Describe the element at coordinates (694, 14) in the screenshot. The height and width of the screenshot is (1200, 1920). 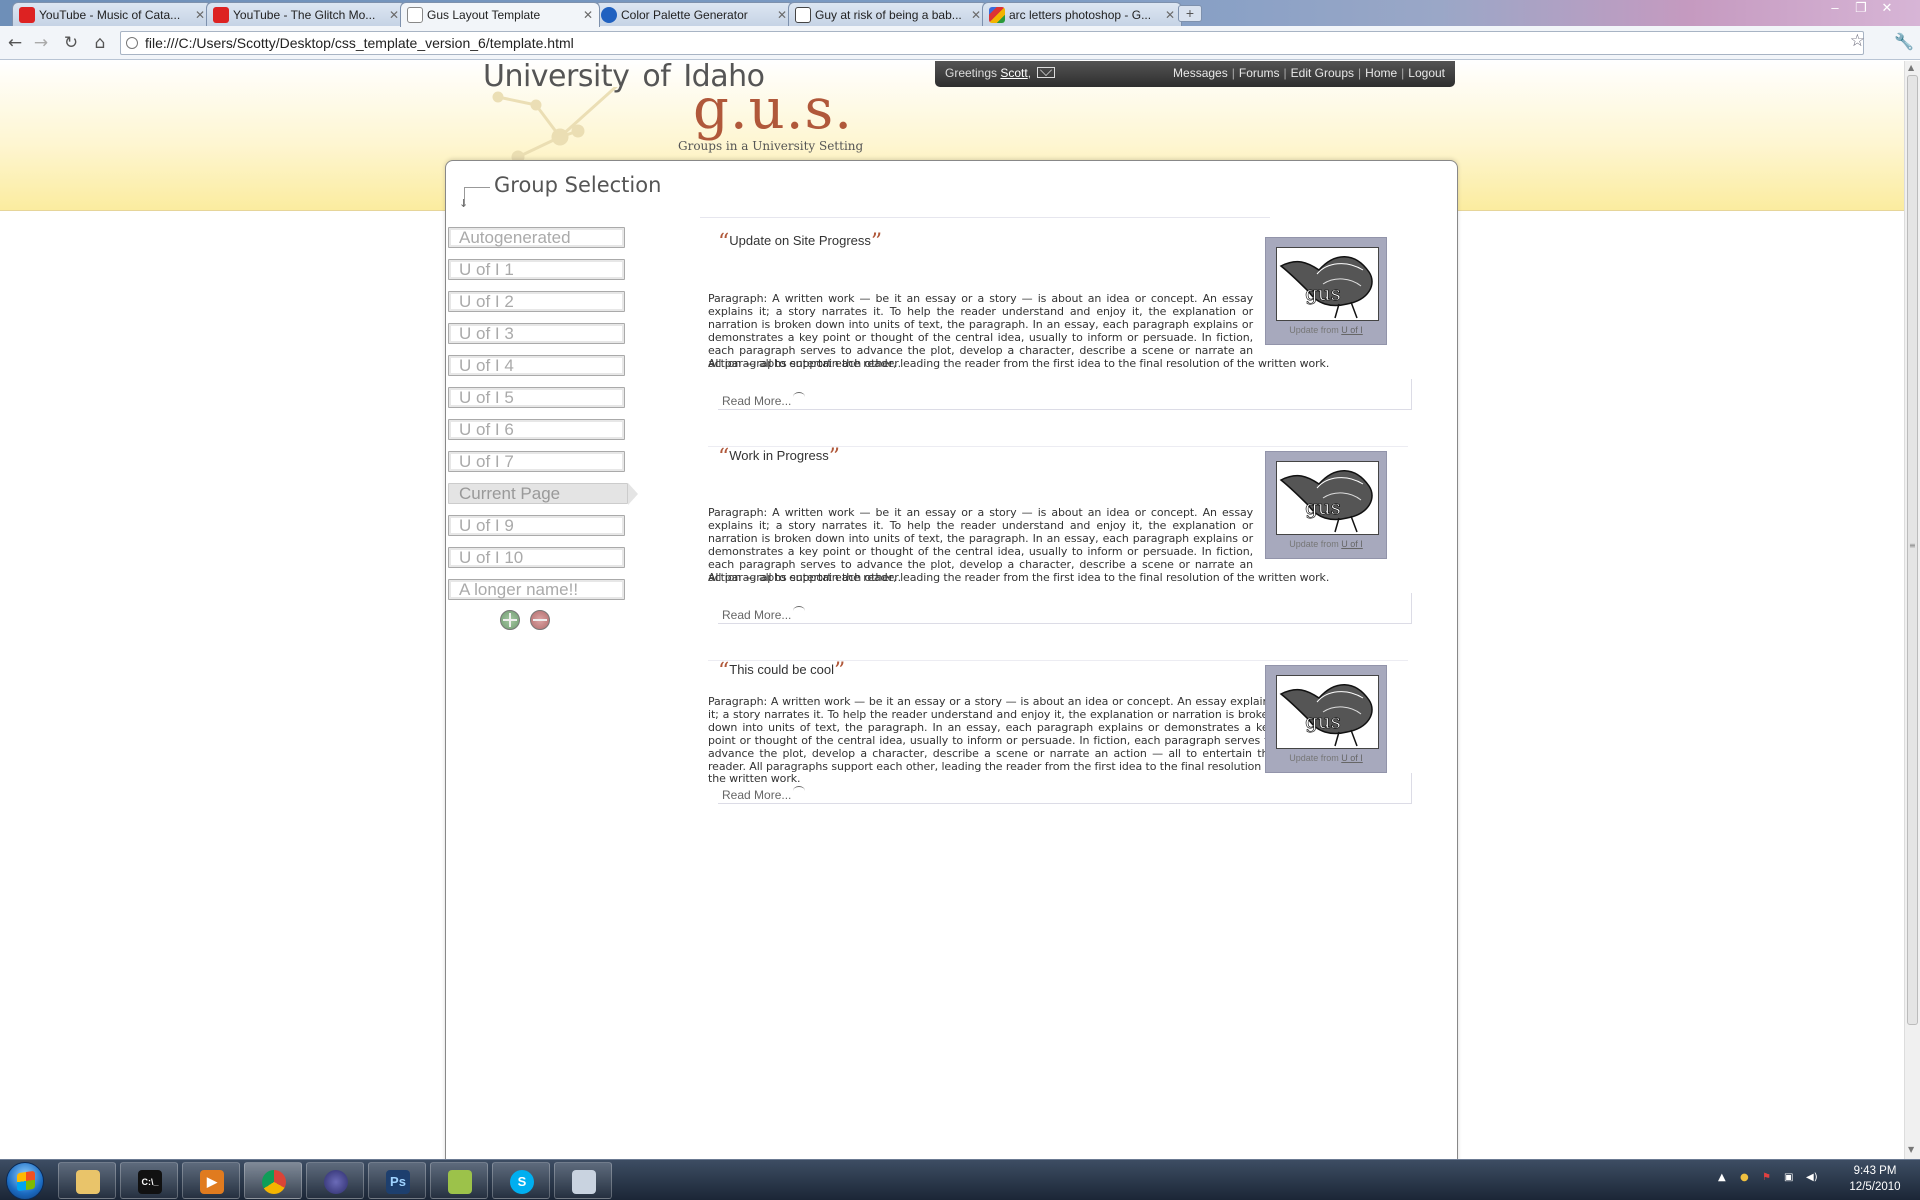
I see `tab-color-palette: Color Palette Generator ✕` at that location.